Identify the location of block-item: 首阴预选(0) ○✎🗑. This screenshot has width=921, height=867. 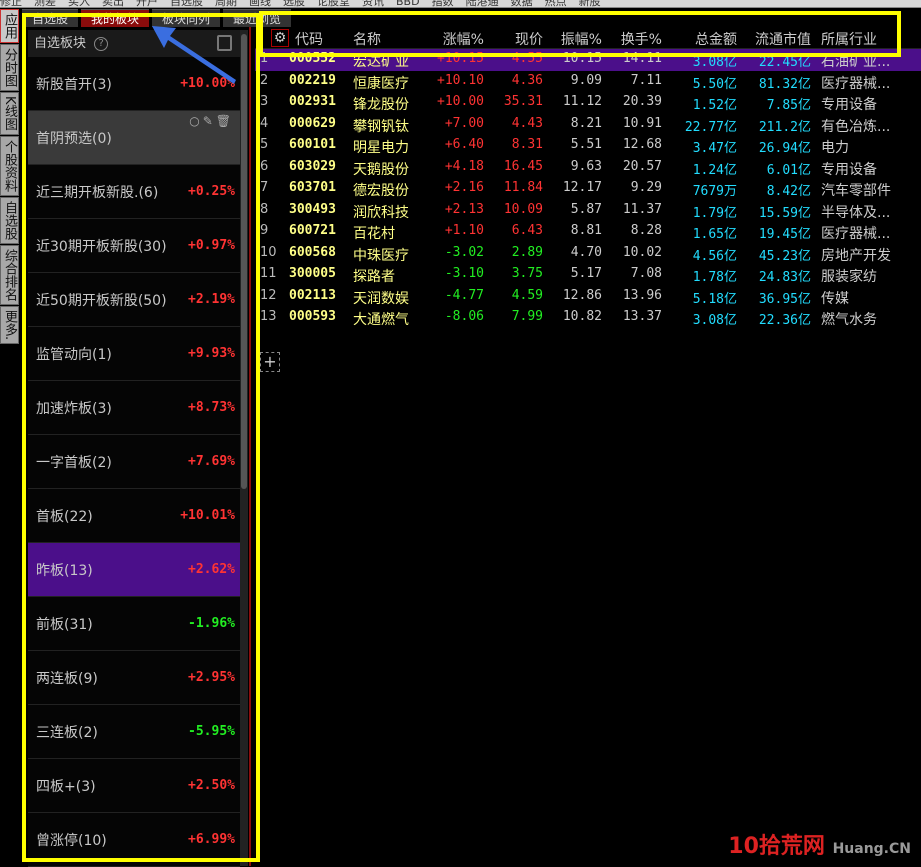
(134, 138).